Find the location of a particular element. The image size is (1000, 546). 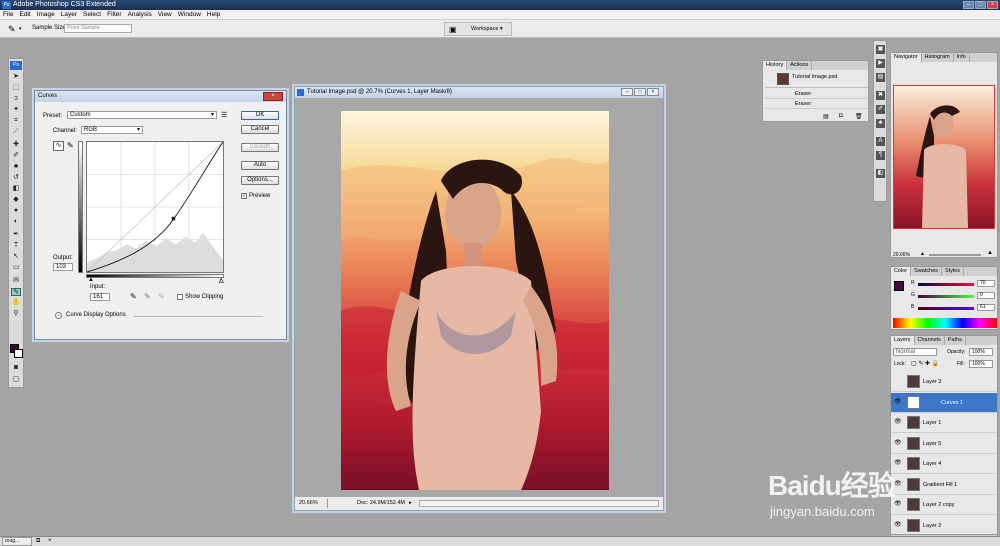

eyedropper-icon: ✎ is located at coordinates (12, 29).